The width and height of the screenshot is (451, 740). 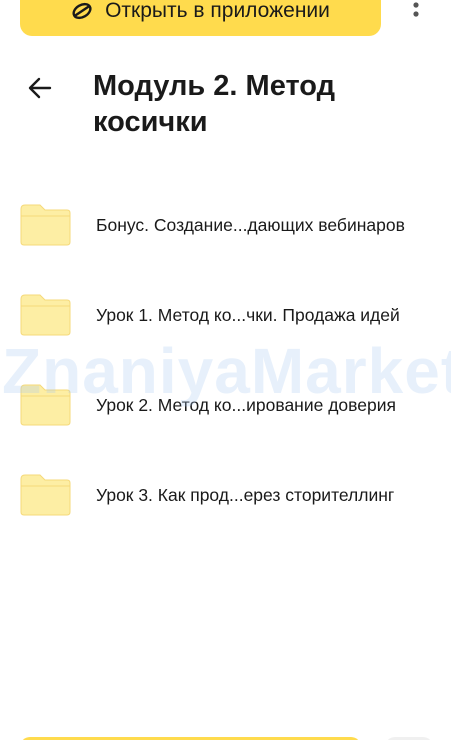 I want to click on open-in-app-label: Открыть в приложении, so click(x=217, y=11).